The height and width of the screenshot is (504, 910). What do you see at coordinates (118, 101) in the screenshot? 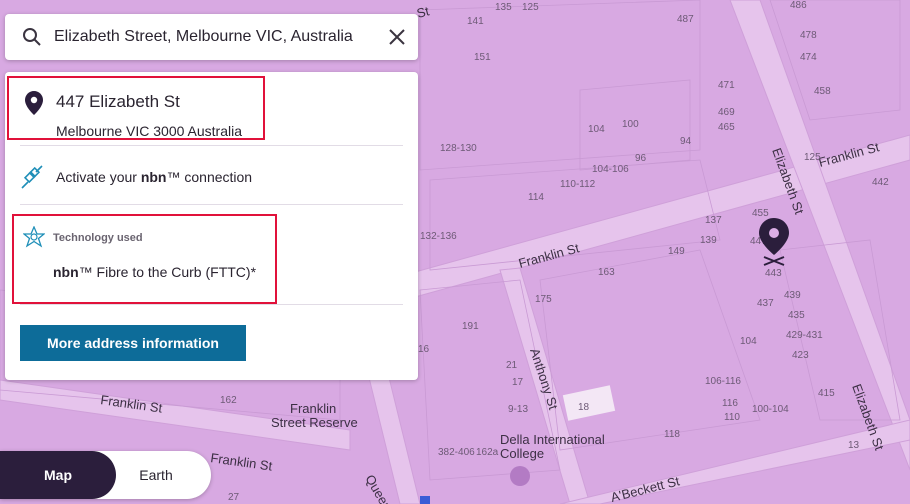
I see `address-title: 447 Elizabeth St` at bounding box center [118, 101].